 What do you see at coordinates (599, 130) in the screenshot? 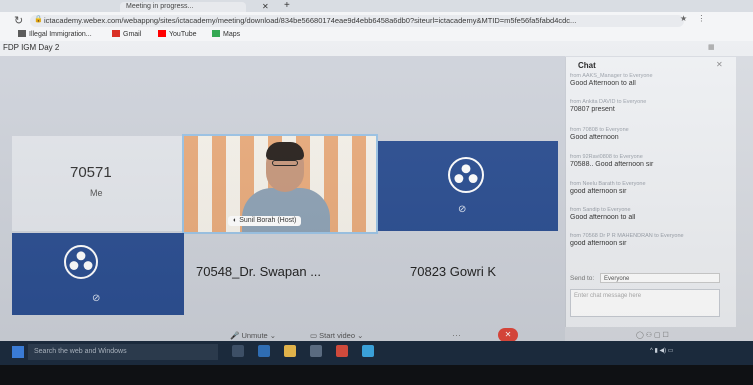
I see `chat-sender: from 70808 to Everyone` at bounding box center [599, 130].